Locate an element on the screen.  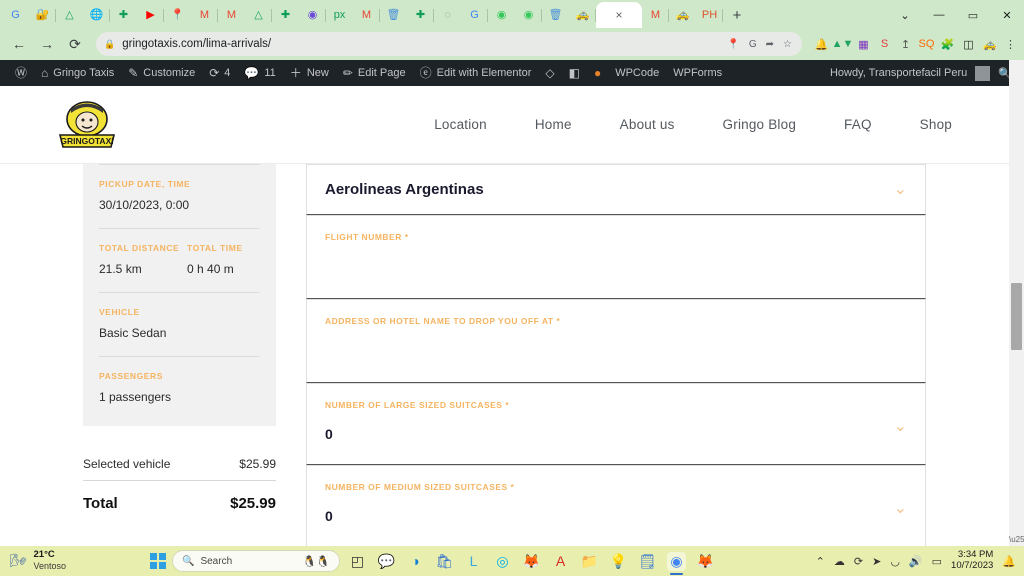
taskbar-search: 🔍 Search 🐧🐧 is located at coordinates (256, 561).